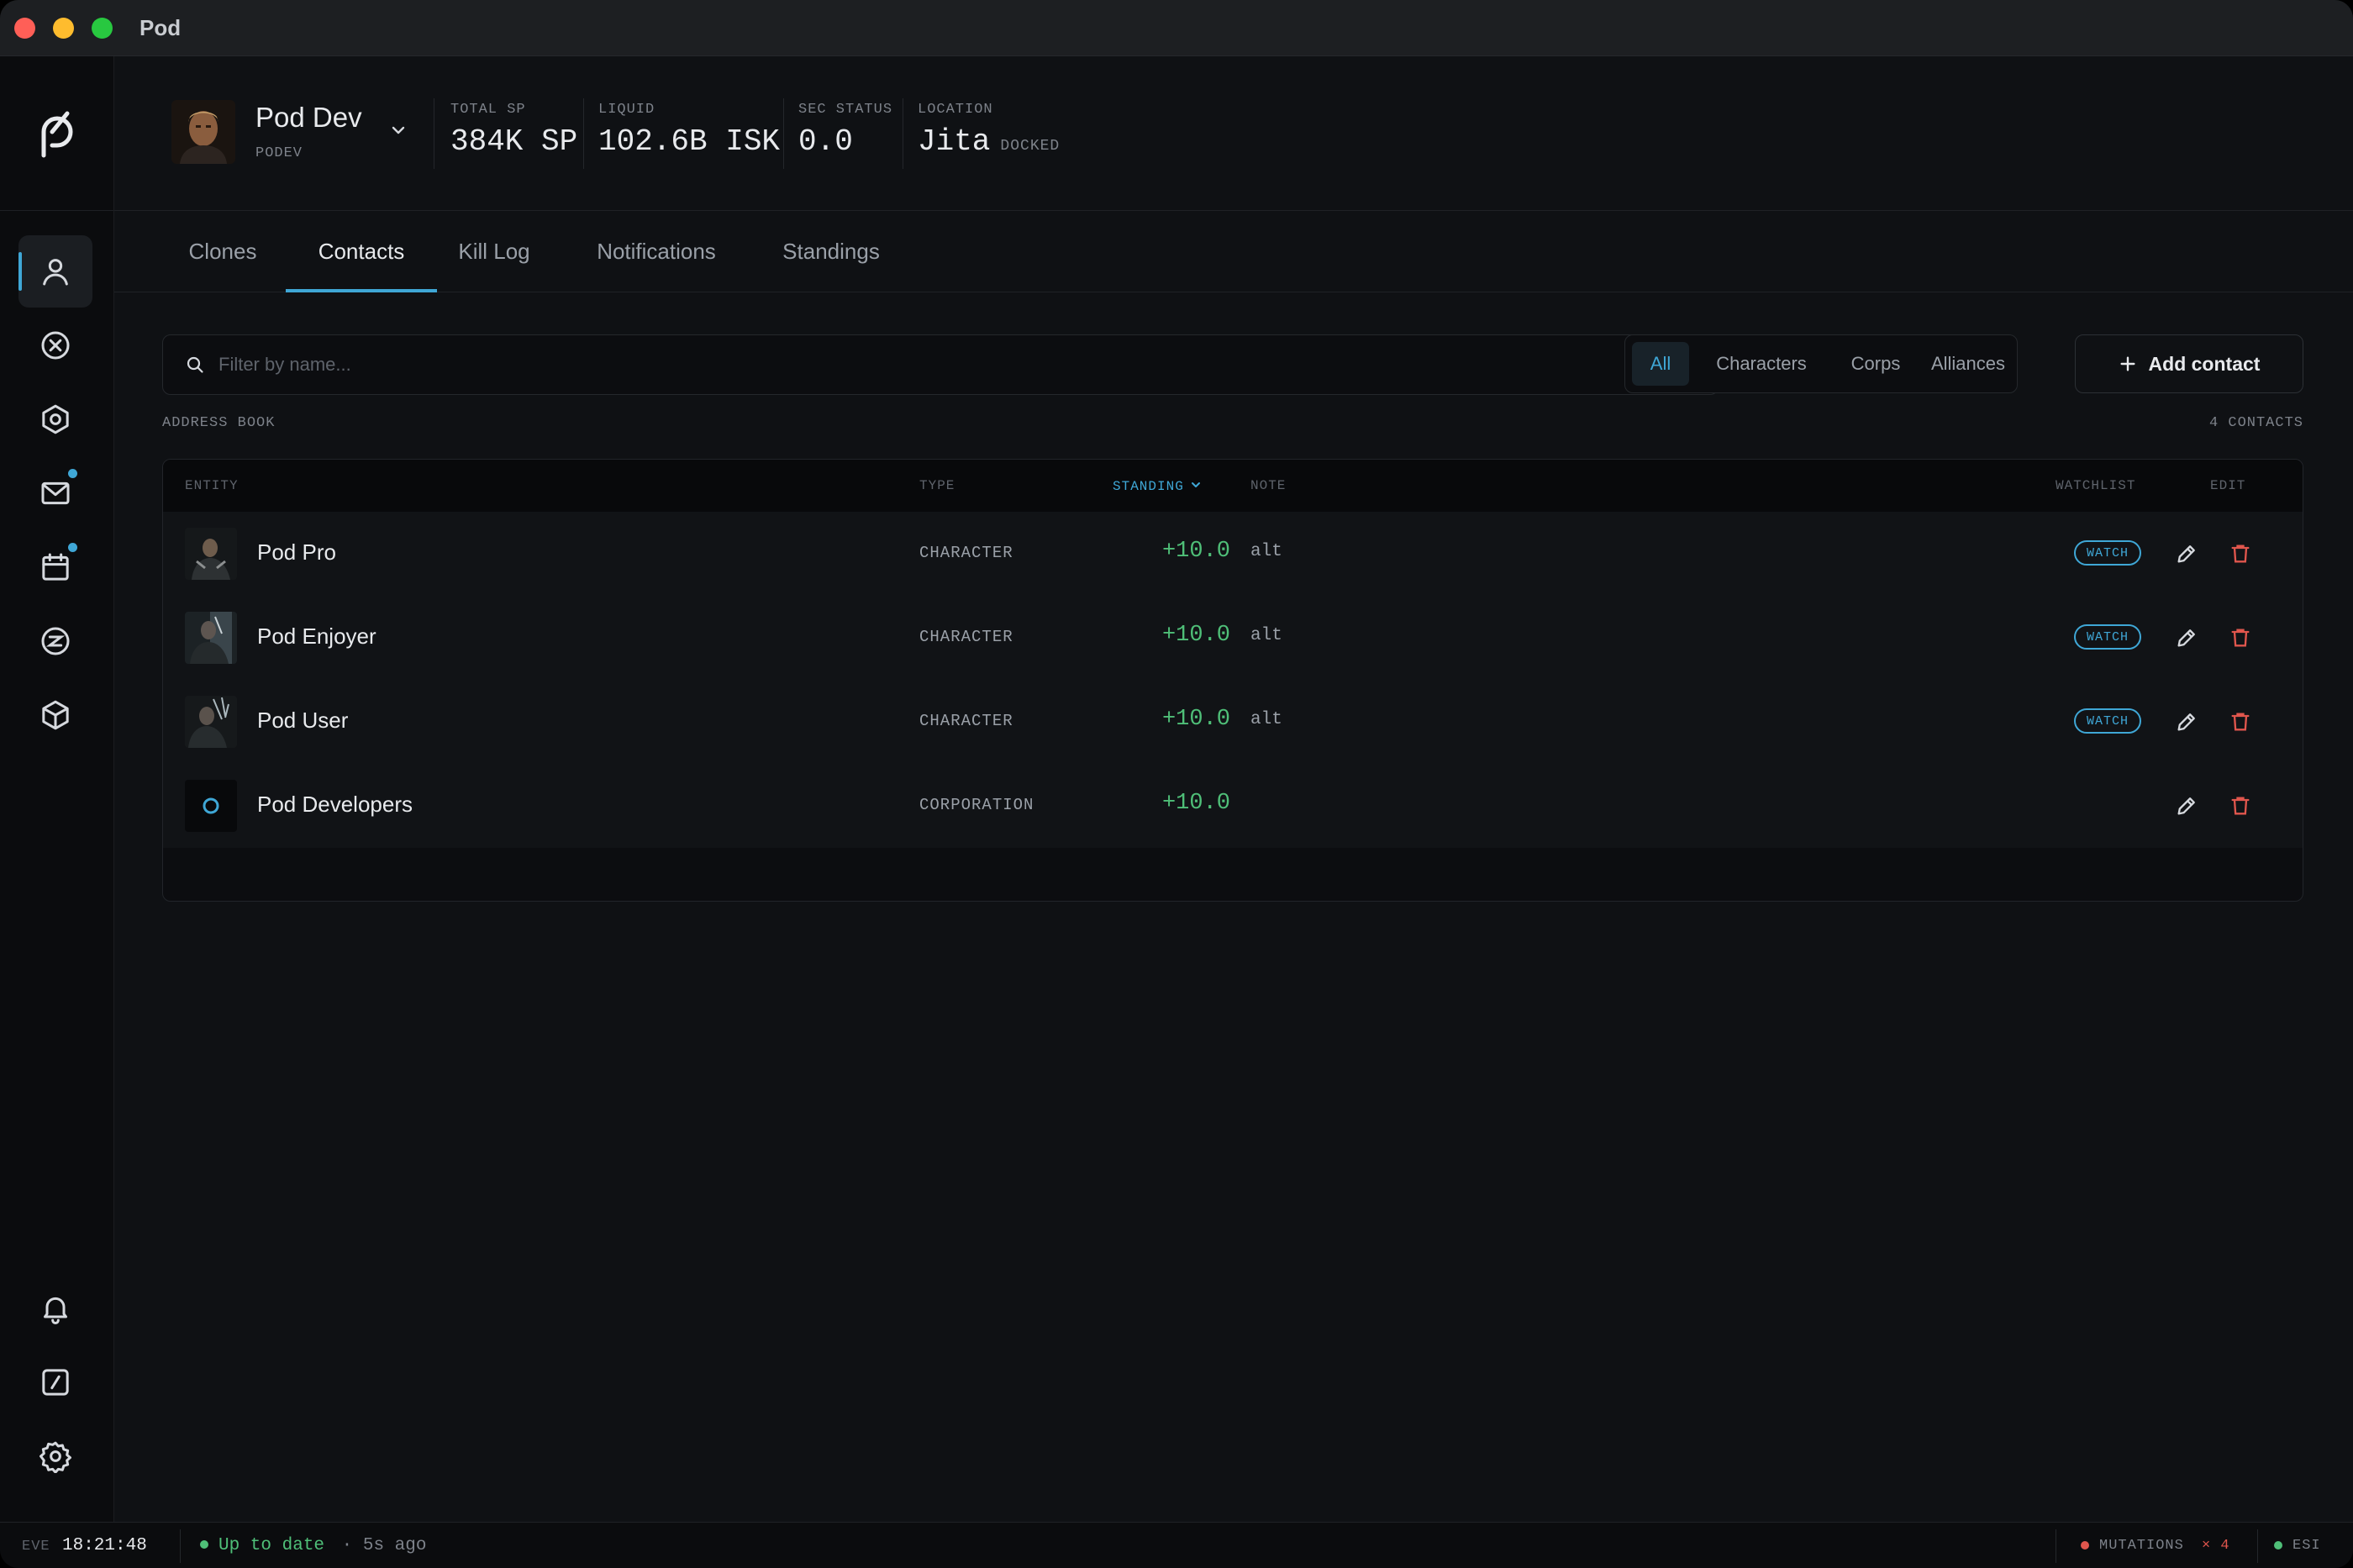 This screenshot has width=2353, height=1568. Describe the element at coordinates (204, 1545) in the screenshot. I see `status-dot` at that location.